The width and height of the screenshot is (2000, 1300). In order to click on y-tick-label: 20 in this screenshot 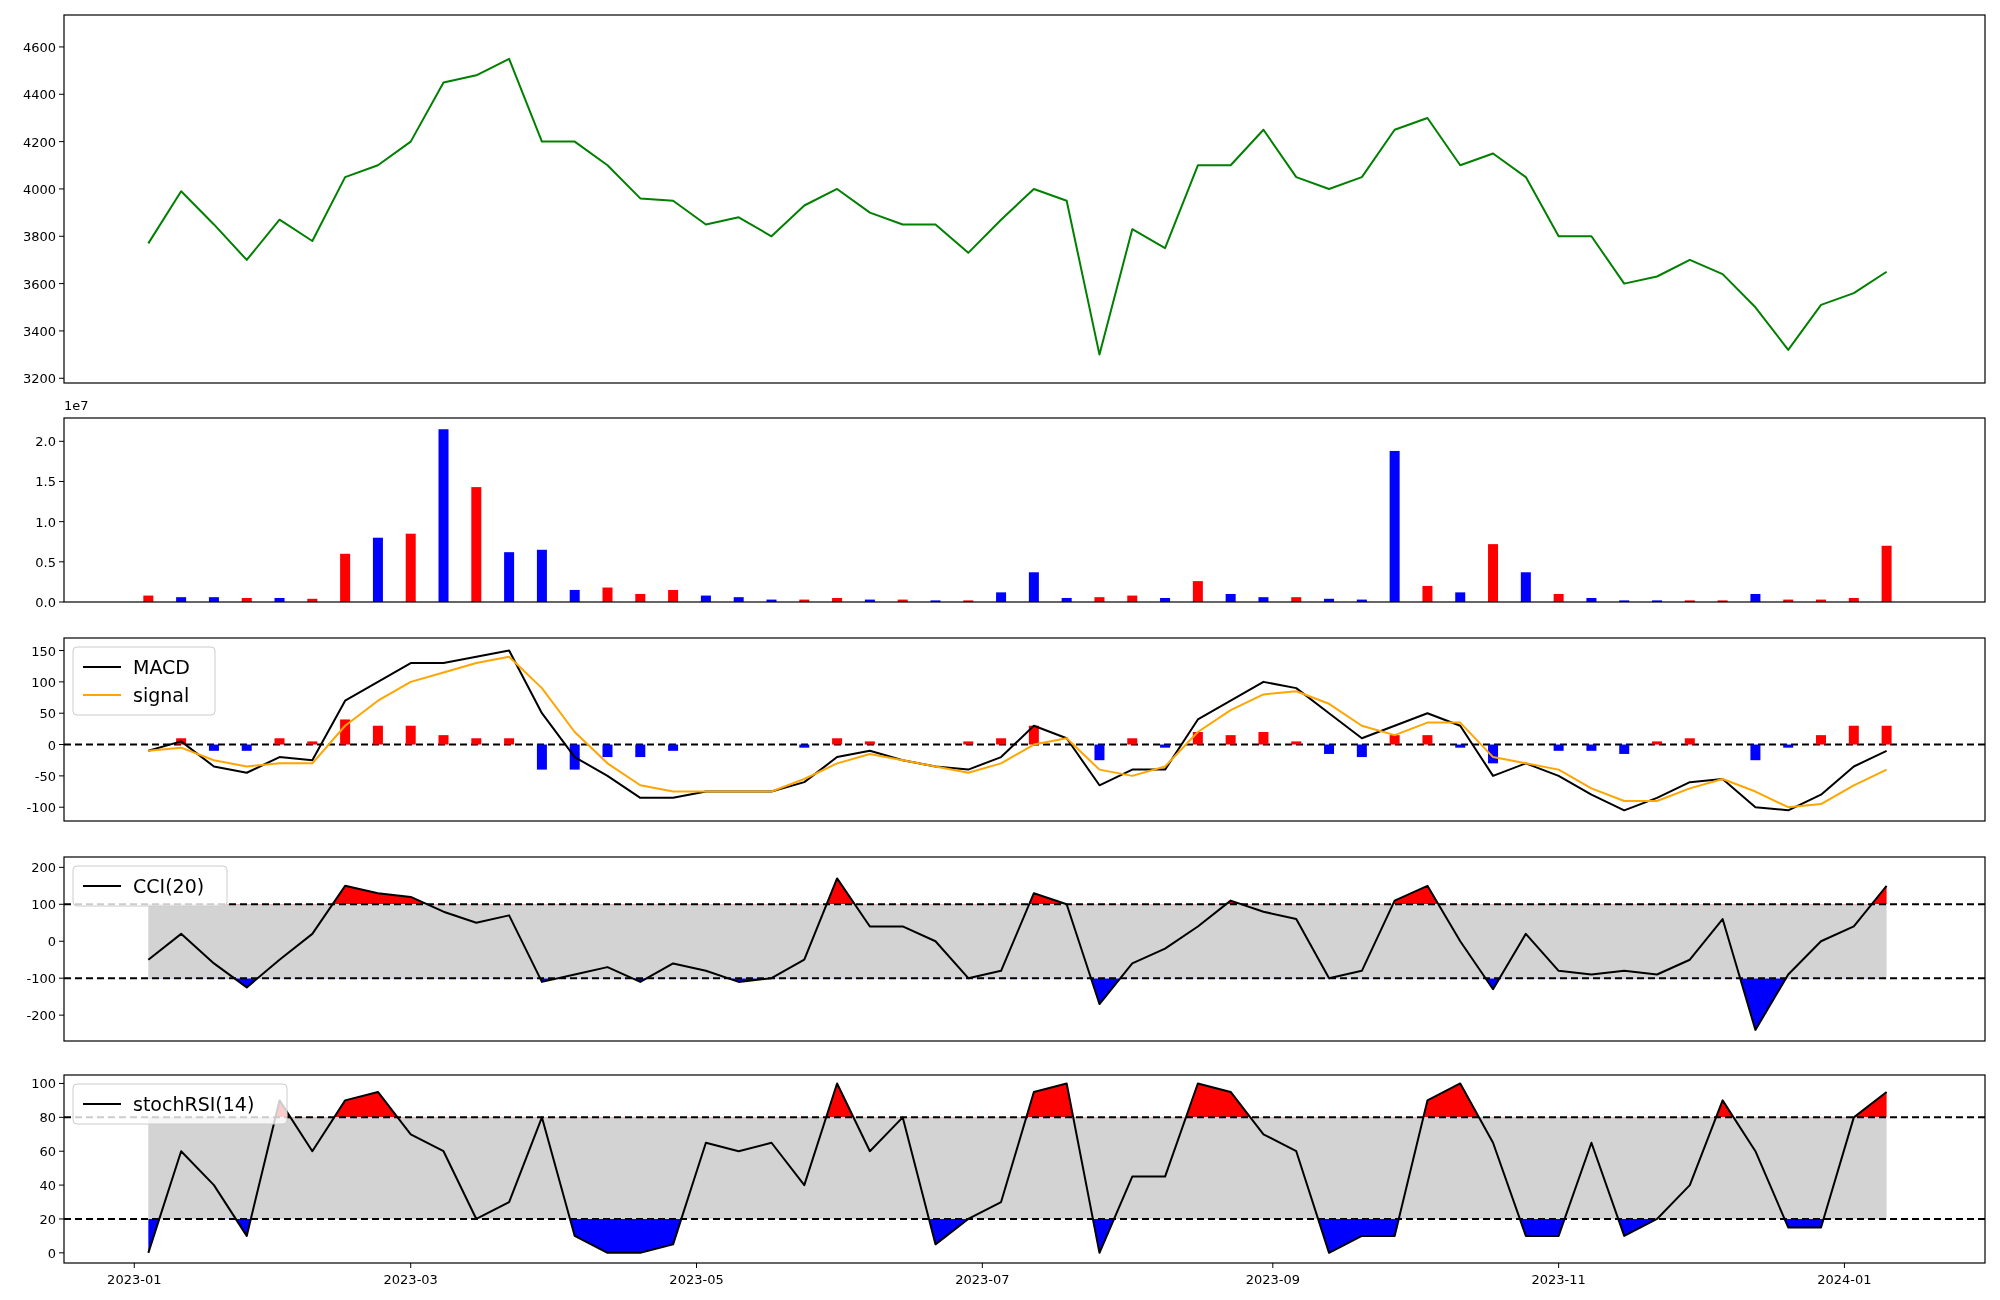, I will do `click(47, 1219)`.